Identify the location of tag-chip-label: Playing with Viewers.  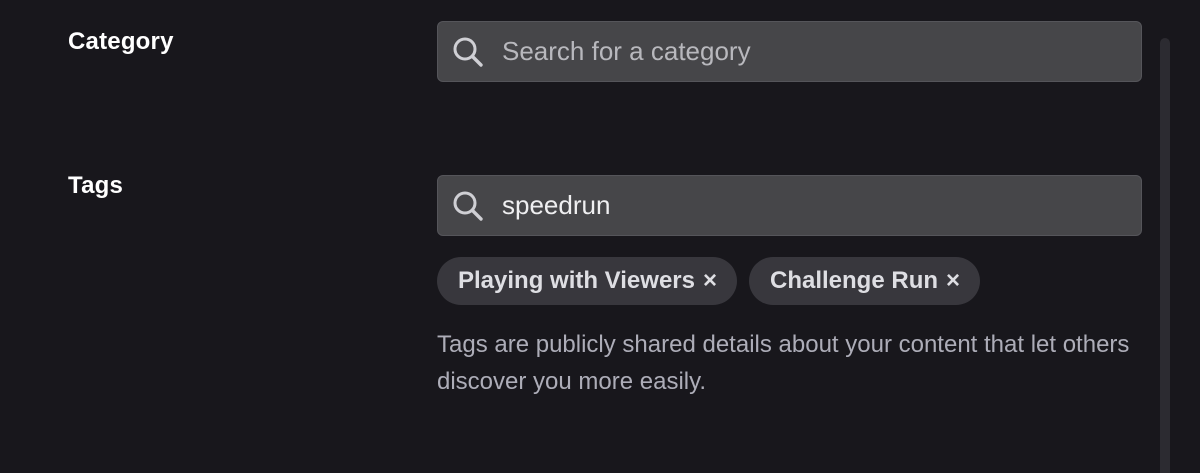
(576, 280).